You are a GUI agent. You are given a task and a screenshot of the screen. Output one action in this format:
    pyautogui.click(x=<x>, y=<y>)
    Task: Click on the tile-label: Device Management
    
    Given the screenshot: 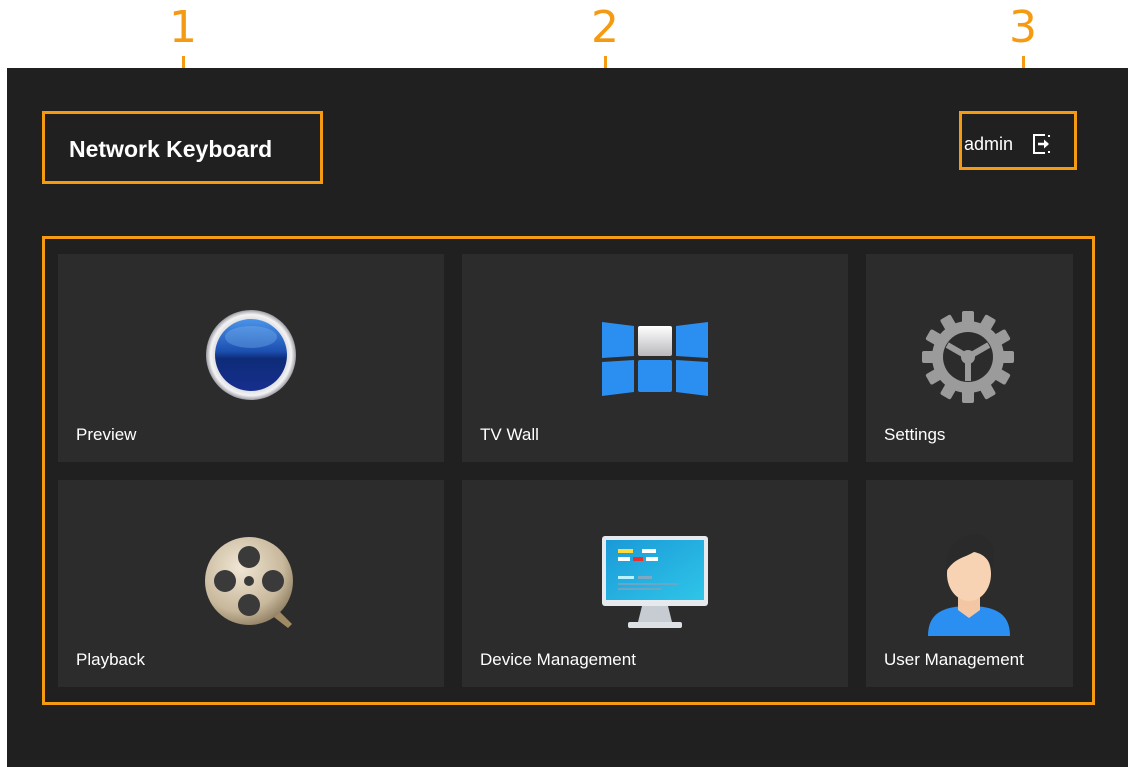 What is the action you would take?
    pyautogui.click(x=558, y=659)
    